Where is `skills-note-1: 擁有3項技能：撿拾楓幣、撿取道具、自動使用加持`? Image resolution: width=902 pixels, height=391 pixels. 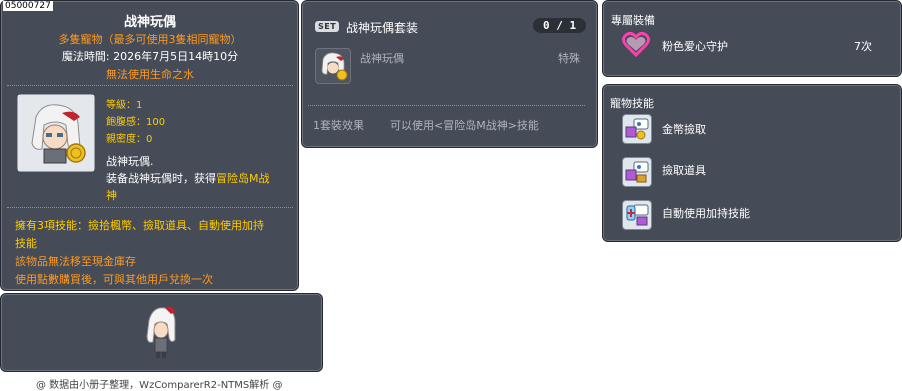
skills-note-1: 擁有3項技能：撿拾楓幣、撿取道具、自動使用加持 is located at coordinates (139, 225).